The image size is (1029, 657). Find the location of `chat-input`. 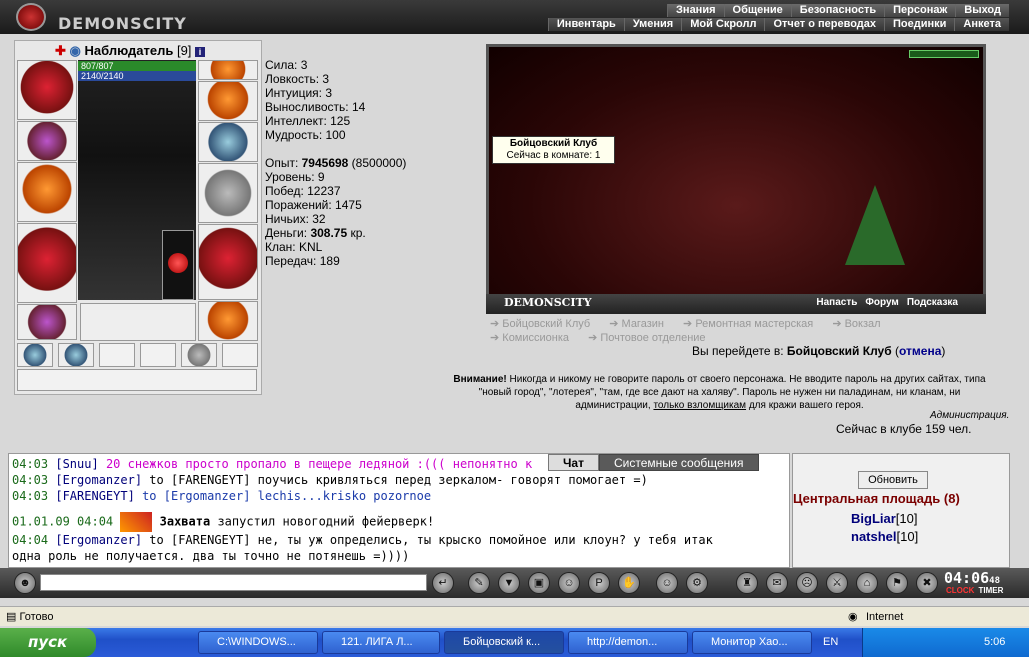

chat-input is located at coordinates (233, 582).